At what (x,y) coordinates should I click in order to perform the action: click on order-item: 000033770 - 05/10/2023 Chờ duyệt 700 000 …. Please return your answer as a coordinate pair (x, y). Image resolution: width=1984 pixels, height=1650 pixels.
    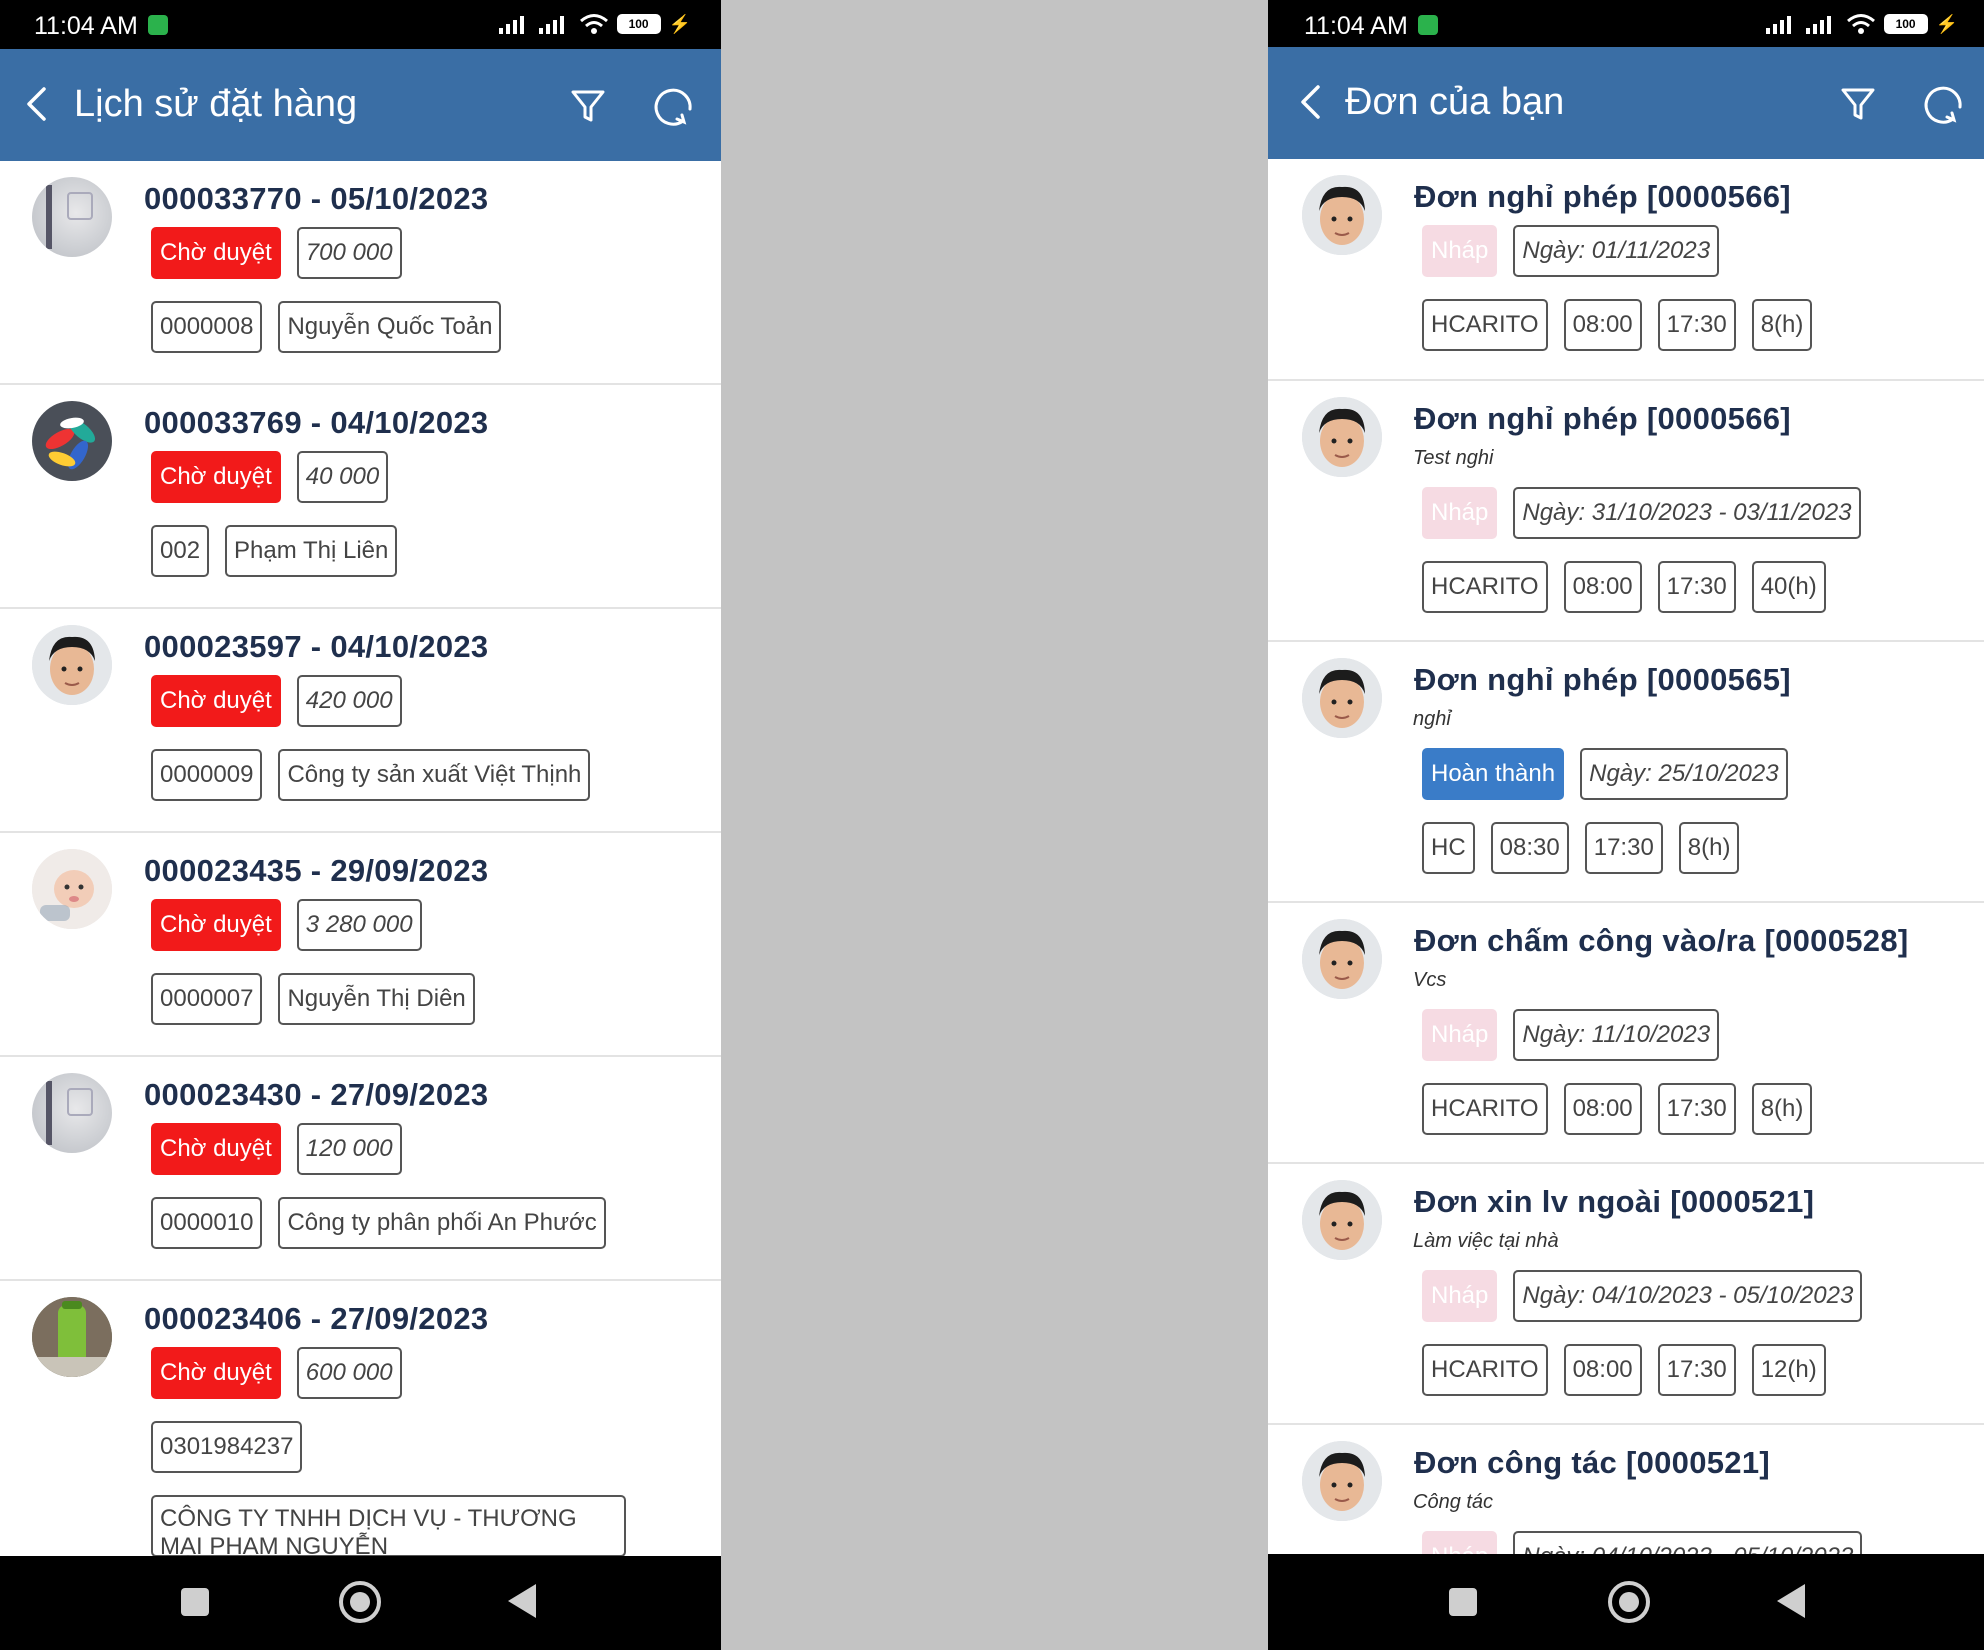
    Looking at the image, I should click on (360, 273).